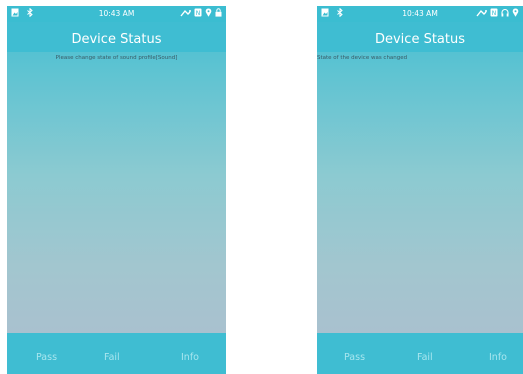 This screenshot has height=374, width=523. I want to click on headset-icon, so click(505, 12).